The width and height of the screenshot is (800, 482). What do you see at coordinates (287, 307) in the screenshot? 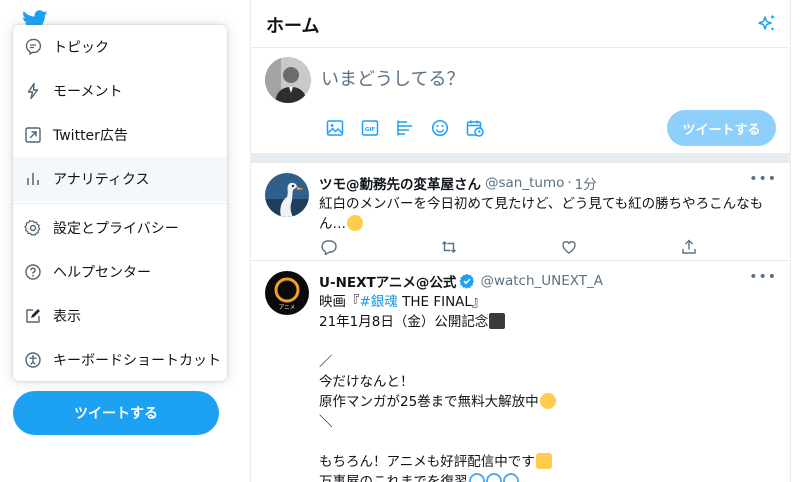
I see `avatar-caption: アニメ` at bounding box center [287, 307].